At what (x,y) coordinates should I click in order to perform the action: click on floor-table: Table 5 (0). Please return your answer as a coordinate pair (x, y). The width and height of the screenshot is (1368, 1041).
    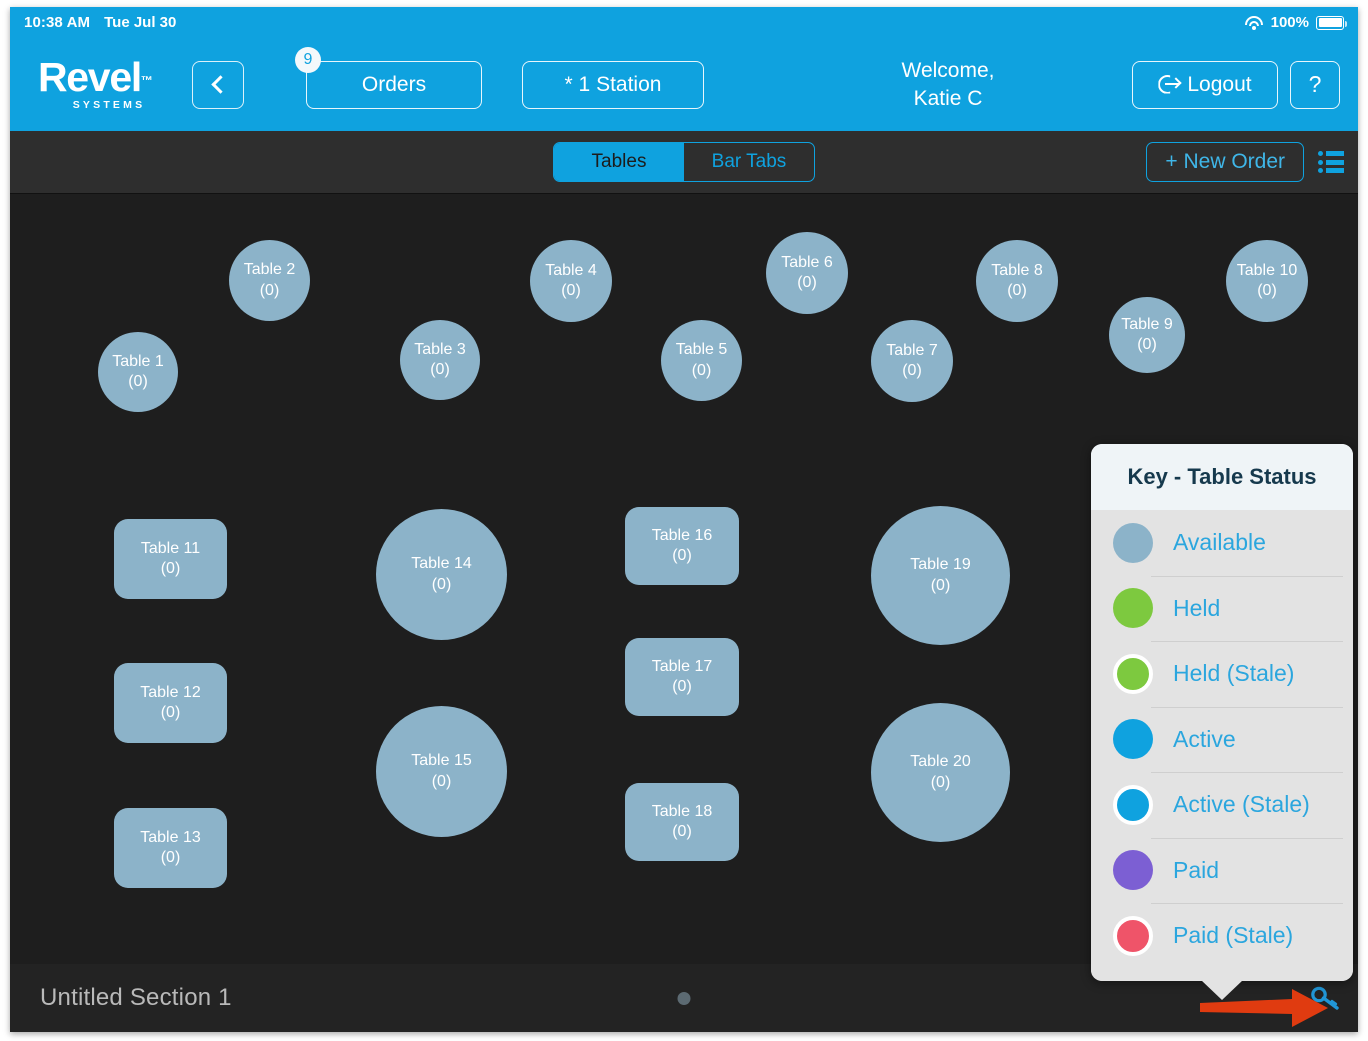
    Looking at the image, I should click on (701, 360).